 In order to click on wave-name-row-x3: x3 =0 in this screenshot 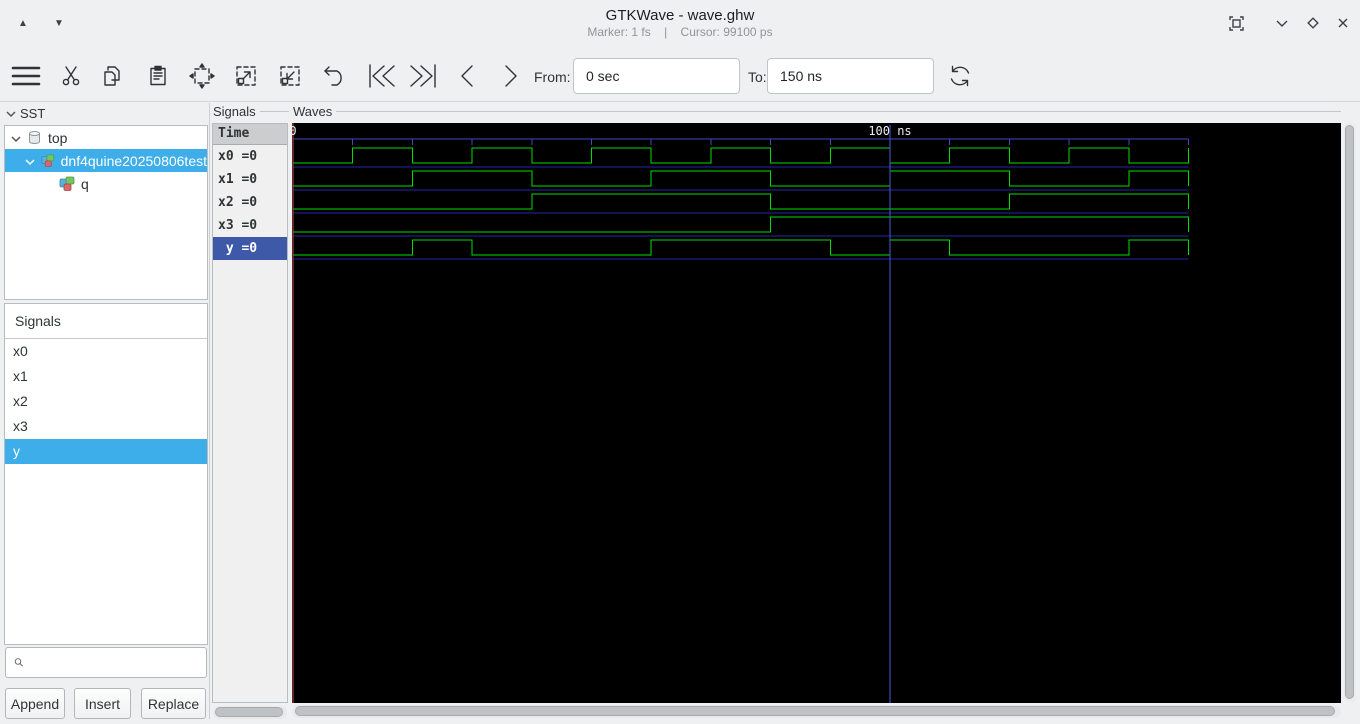, I will do `click(250, 225)`.